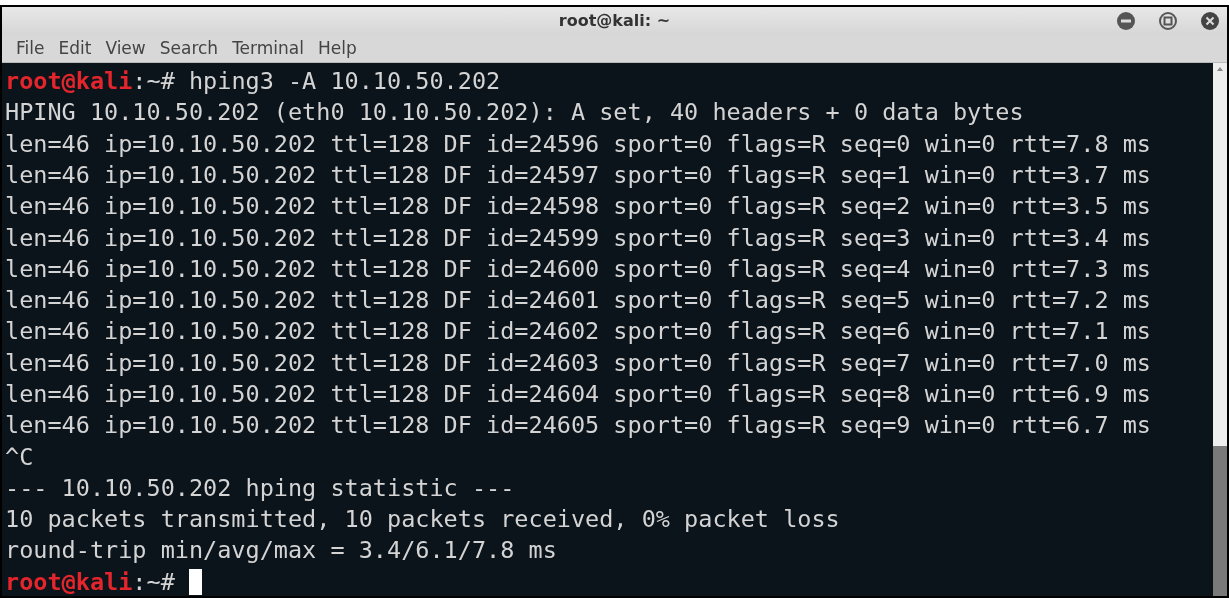  I want to click on command-line: :~# hping3 -A 10.10.50.202, so click(316, 82).